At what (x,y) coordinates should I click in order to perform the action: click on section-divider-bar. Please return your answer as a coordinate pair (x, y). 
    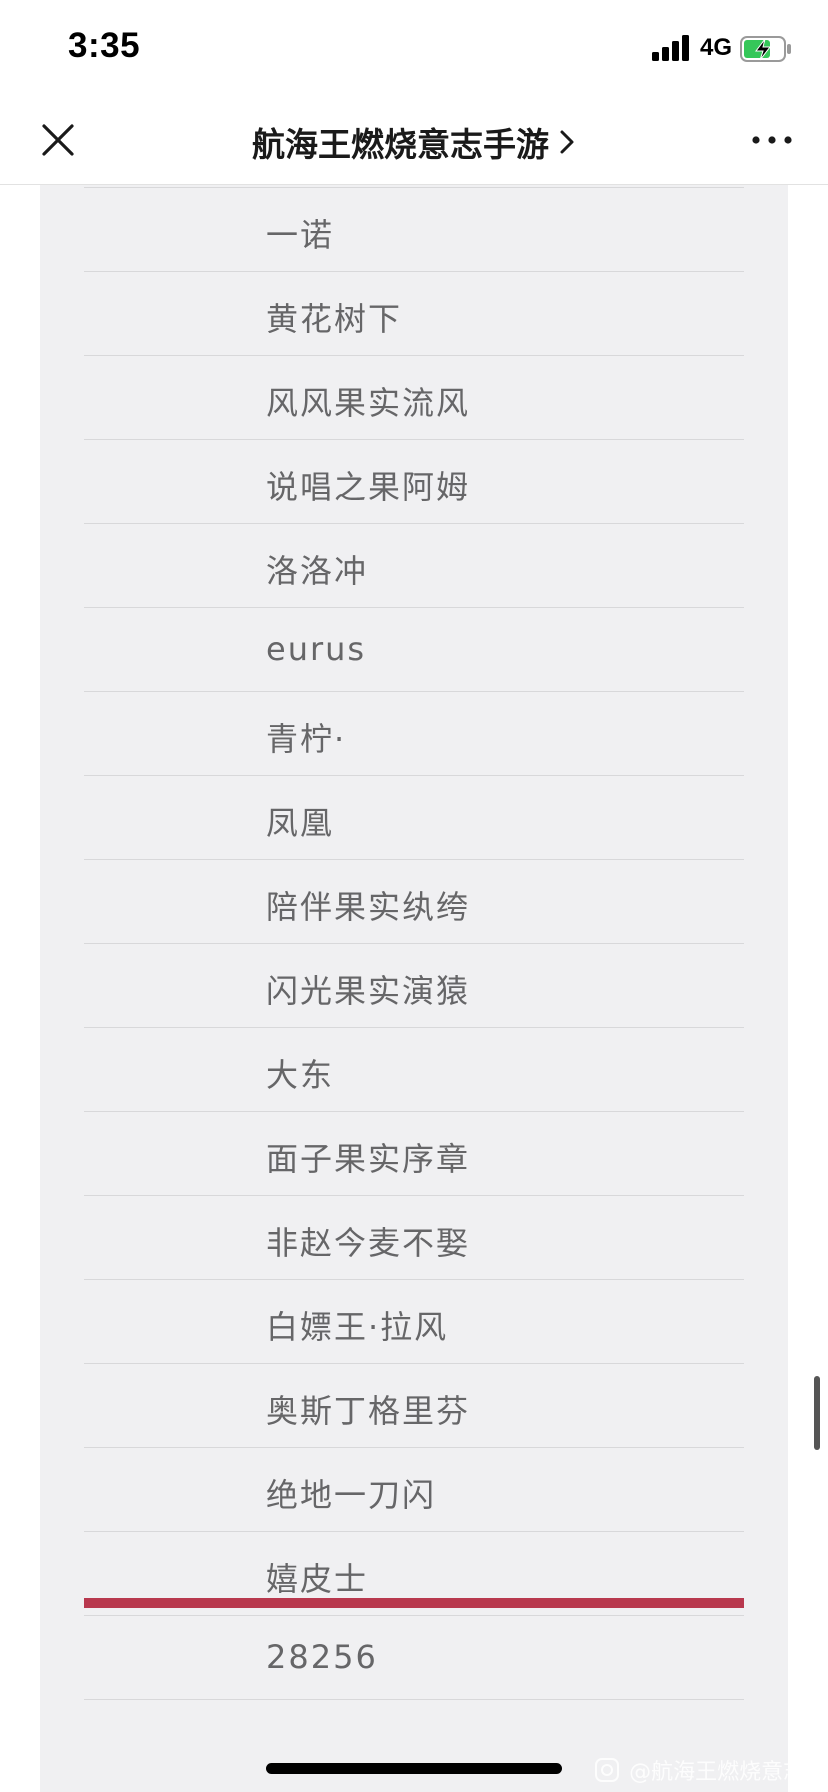
    Looking at the image, I should click on (414, 1603).